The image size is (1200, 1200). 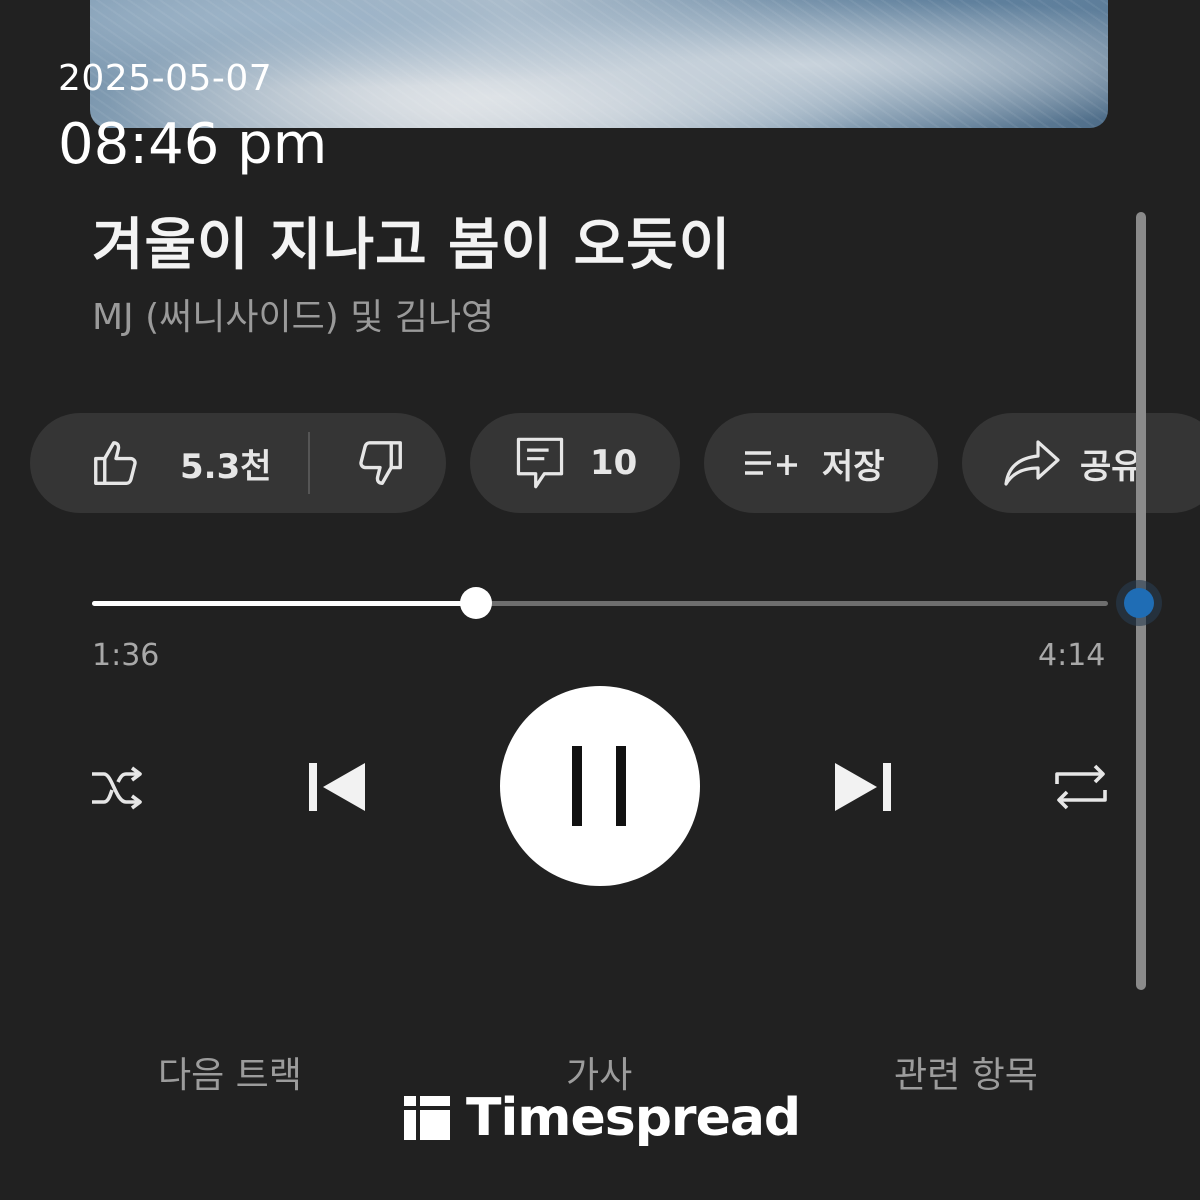 I want to click on repeat-icon, so click(x=1081, y=787).